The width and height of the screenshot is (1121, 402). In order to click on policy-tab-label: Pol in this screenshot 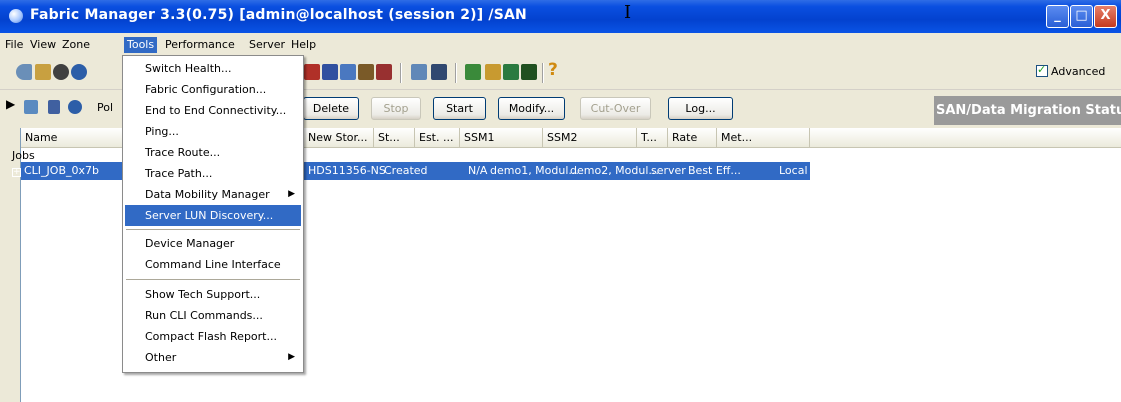, I will do `click(105, 107)`.